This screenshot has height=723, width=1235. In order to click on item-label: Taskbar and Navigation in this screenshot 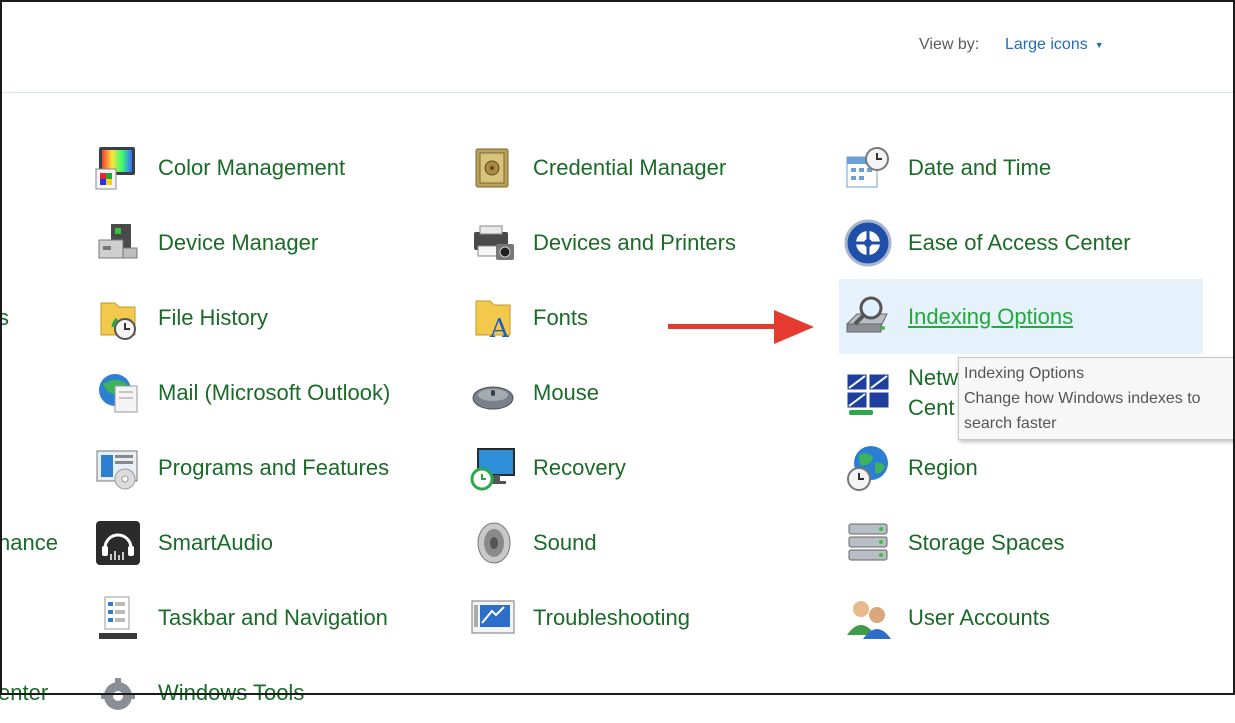, I will do `click(273, 618)`.